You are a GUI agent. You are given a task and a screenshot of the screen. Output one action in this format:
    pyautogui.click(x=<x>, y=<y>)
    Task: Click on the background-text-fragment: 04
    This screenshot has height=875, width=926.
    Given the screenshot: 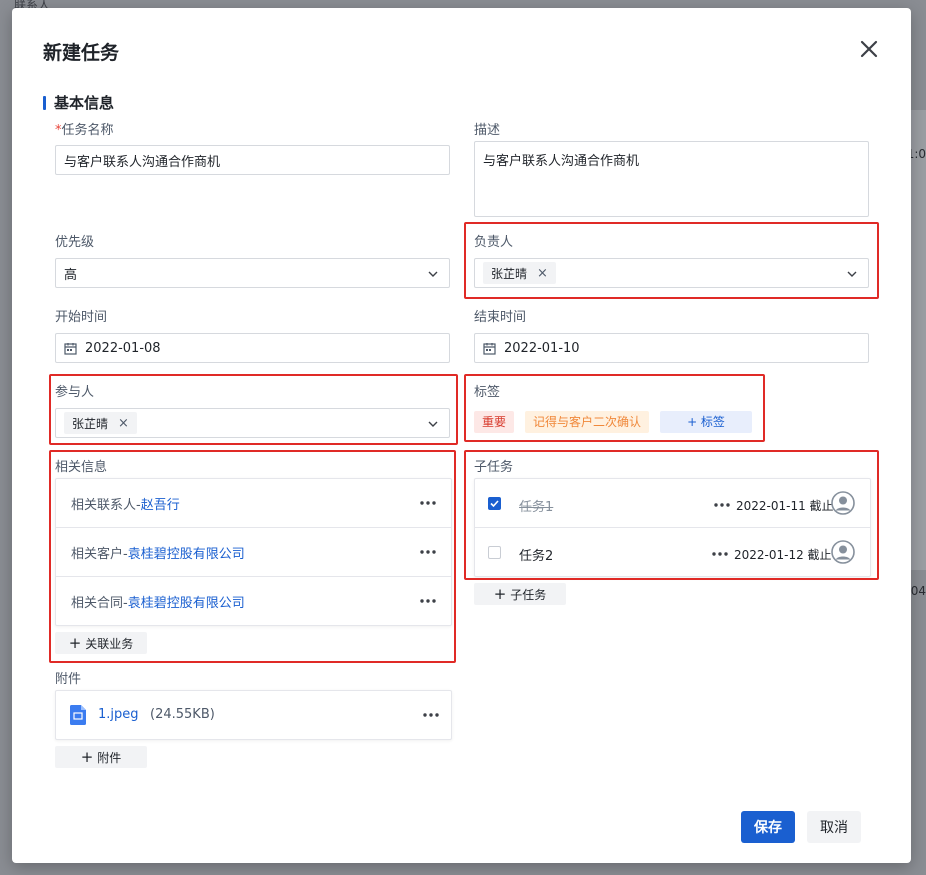 What is the action you would take?
    pyautogui.click(x=918, y=591)
    